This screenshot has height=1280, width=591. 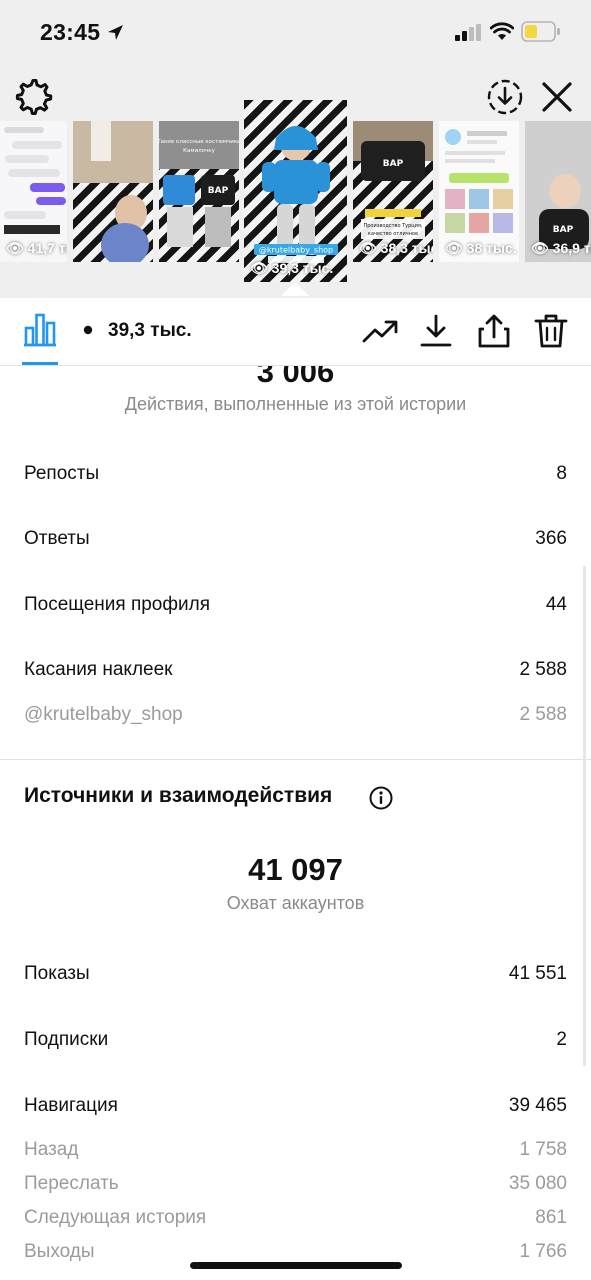 I want to click on metric-label: Следующая история, so click(x=115, y=1217).